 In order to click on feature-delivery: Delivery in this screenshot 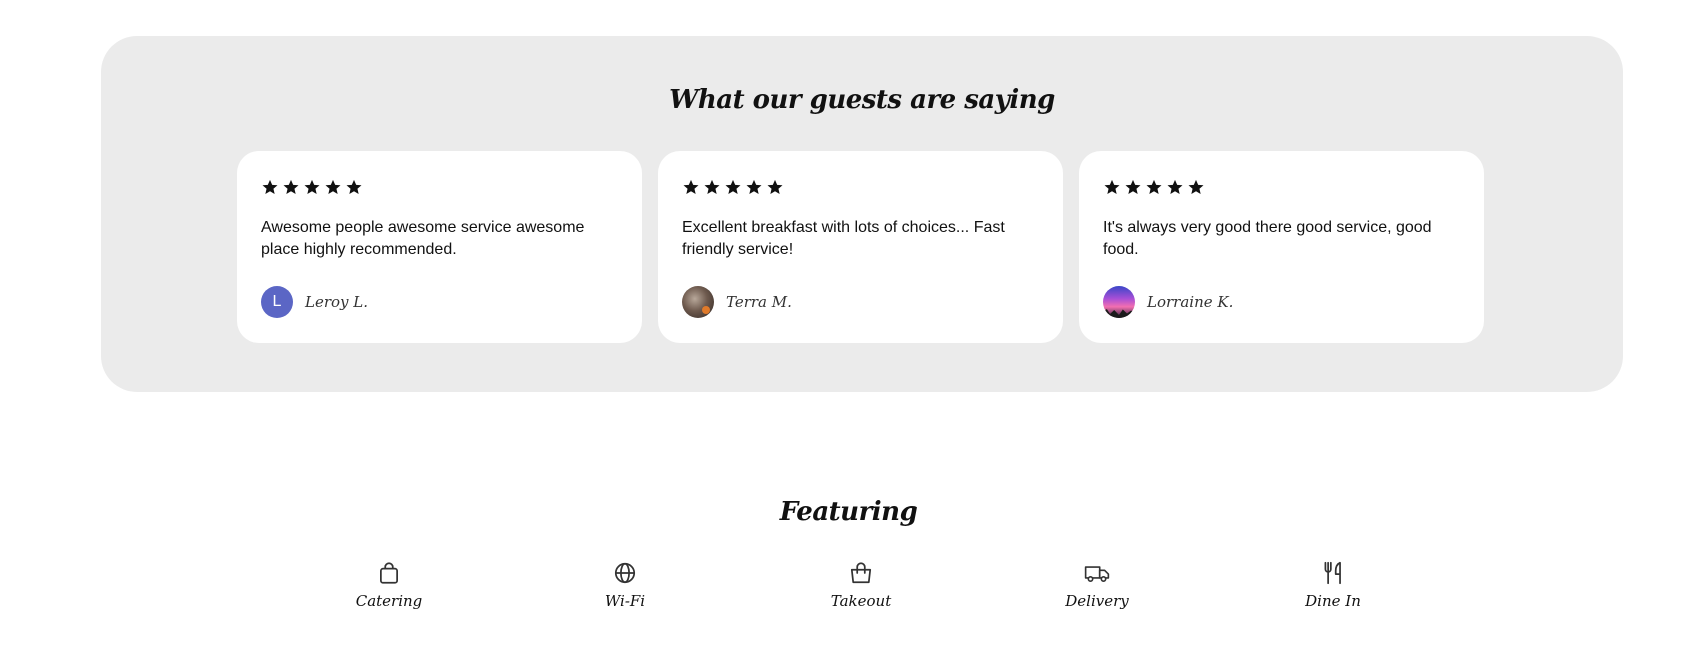, I will do `click(1097, 585)`.